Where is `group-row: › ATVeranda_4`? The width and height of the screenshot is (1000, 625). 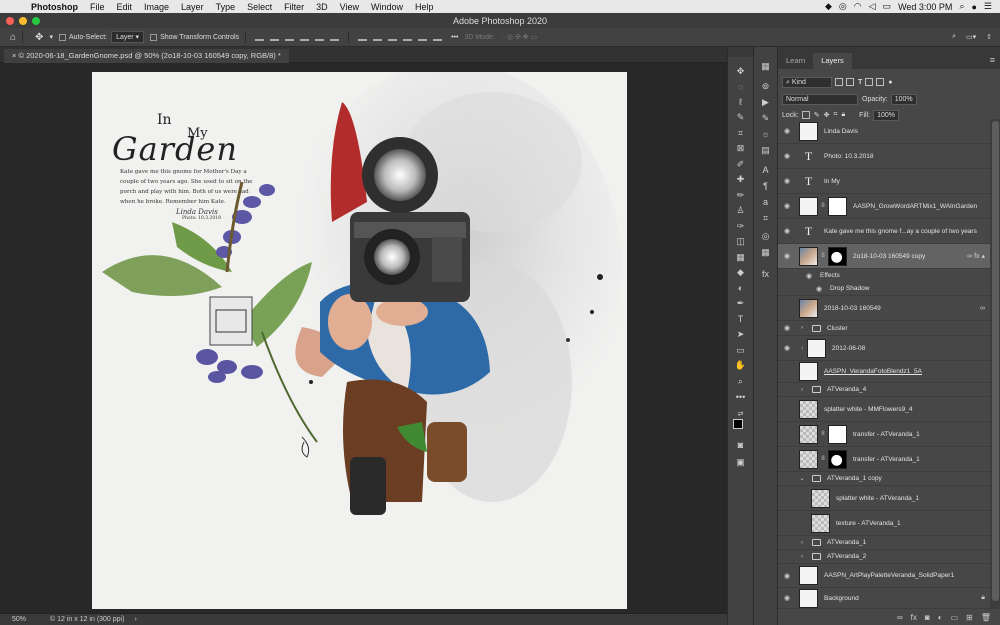
group-row: › ATVeranda_4 is located at coordinates (884, 390).